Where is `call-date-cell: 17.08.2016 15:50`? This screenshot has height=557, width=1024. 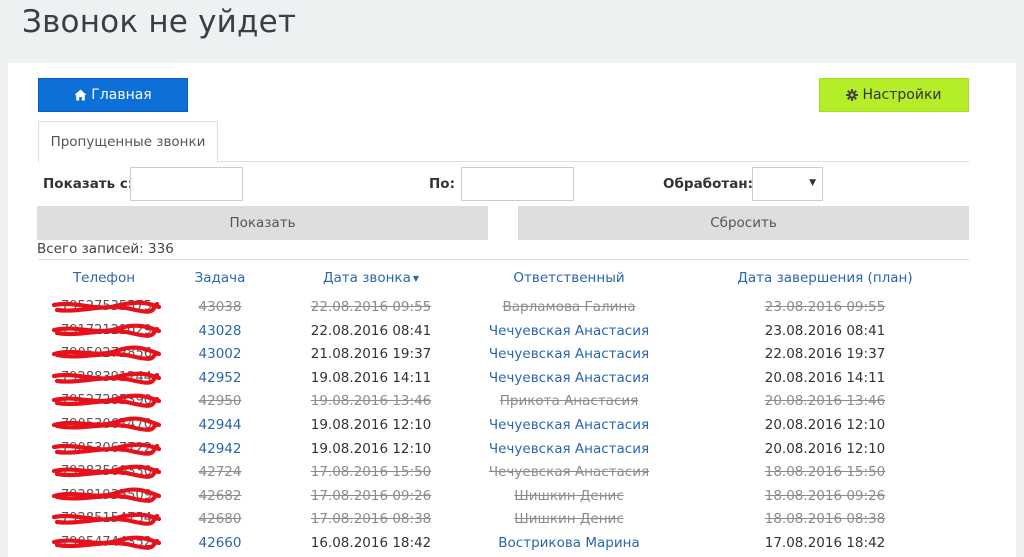
call-date-cell: 17.08.2016 15:50 is located at coordinates (371, 472).